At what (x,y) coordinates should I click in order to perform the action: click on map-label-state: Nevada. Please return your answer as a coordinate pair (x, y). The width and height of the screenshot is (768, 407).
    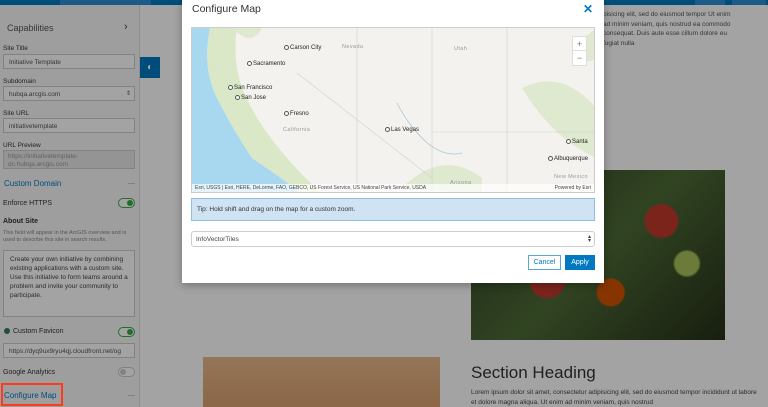
    Looking at the image, I should click on (353, 47).